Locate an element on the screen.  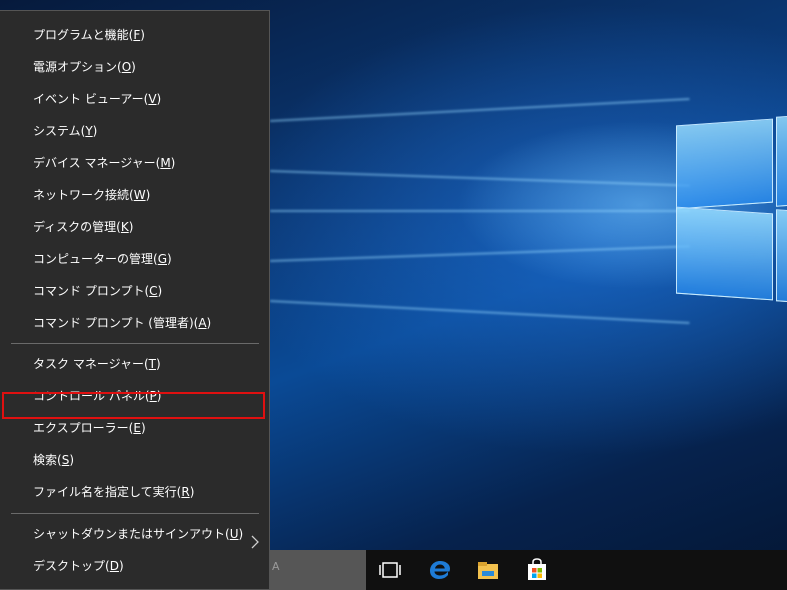
menu-item-command-prompt: コマンド プロンプト(C) is located at coordinates (134, 291).